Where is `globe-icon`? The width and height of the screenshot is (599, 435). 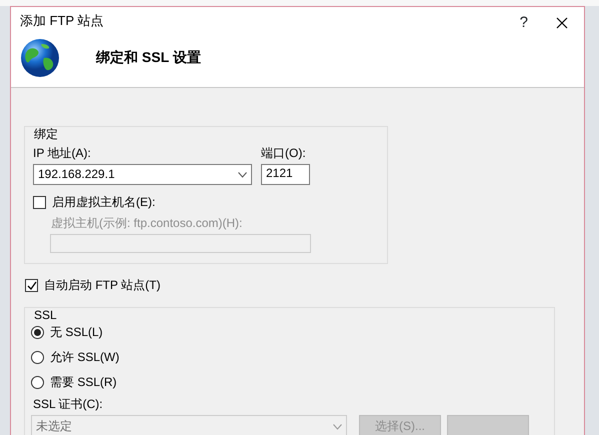
globe-icon is located at coordinates (40, 58).